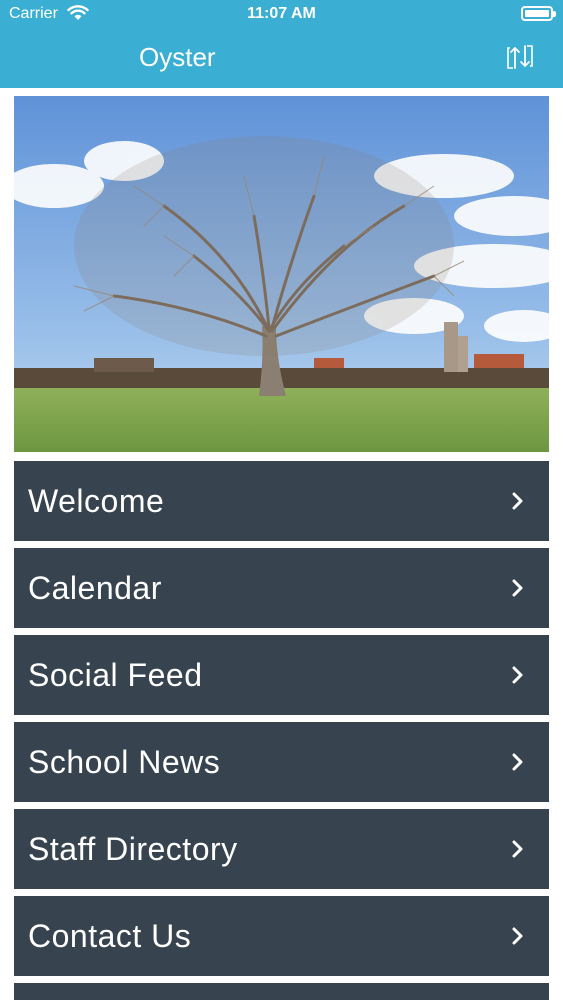 This screenshot has height=1000, width=563. Describe the element at coordinates (110, 936) in the screenshot. I see `menu-item-label: Contact Us` at that location.